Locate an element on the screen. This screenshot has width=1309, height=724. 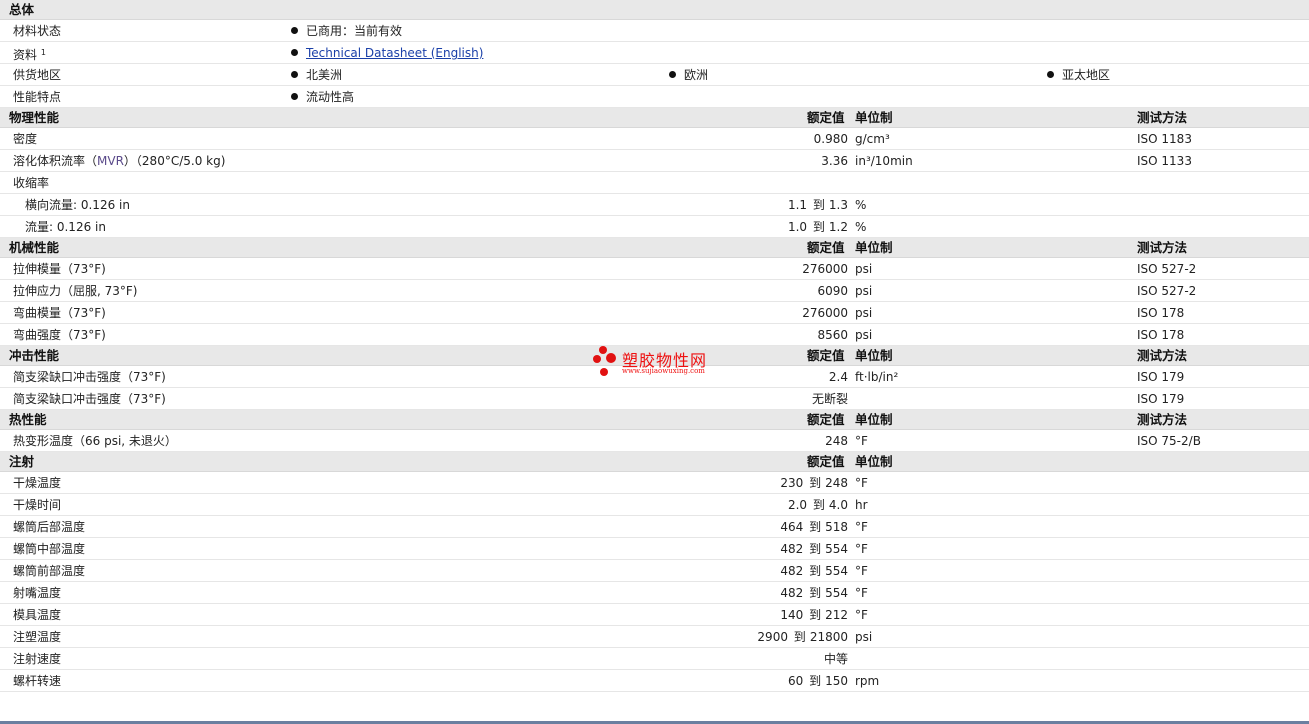
list-item: 北美洲 is located at coordinates (316, 75).